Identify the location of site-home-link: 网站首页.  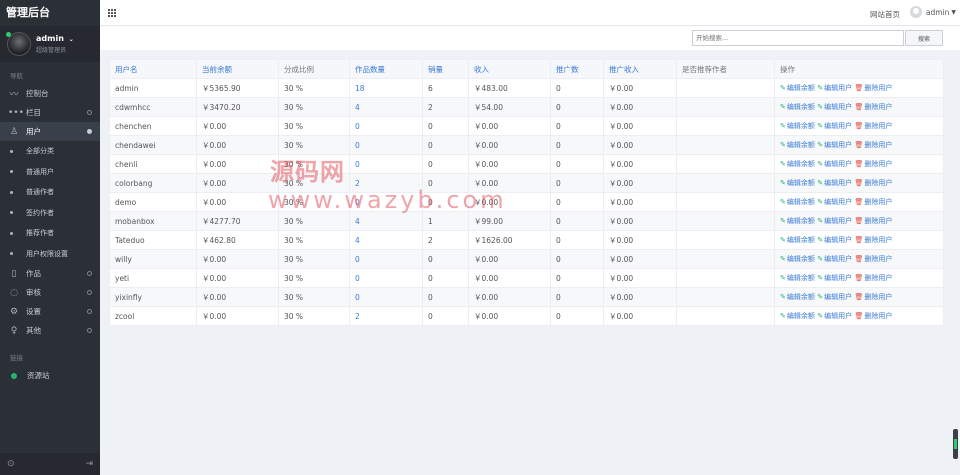
(885, 14).